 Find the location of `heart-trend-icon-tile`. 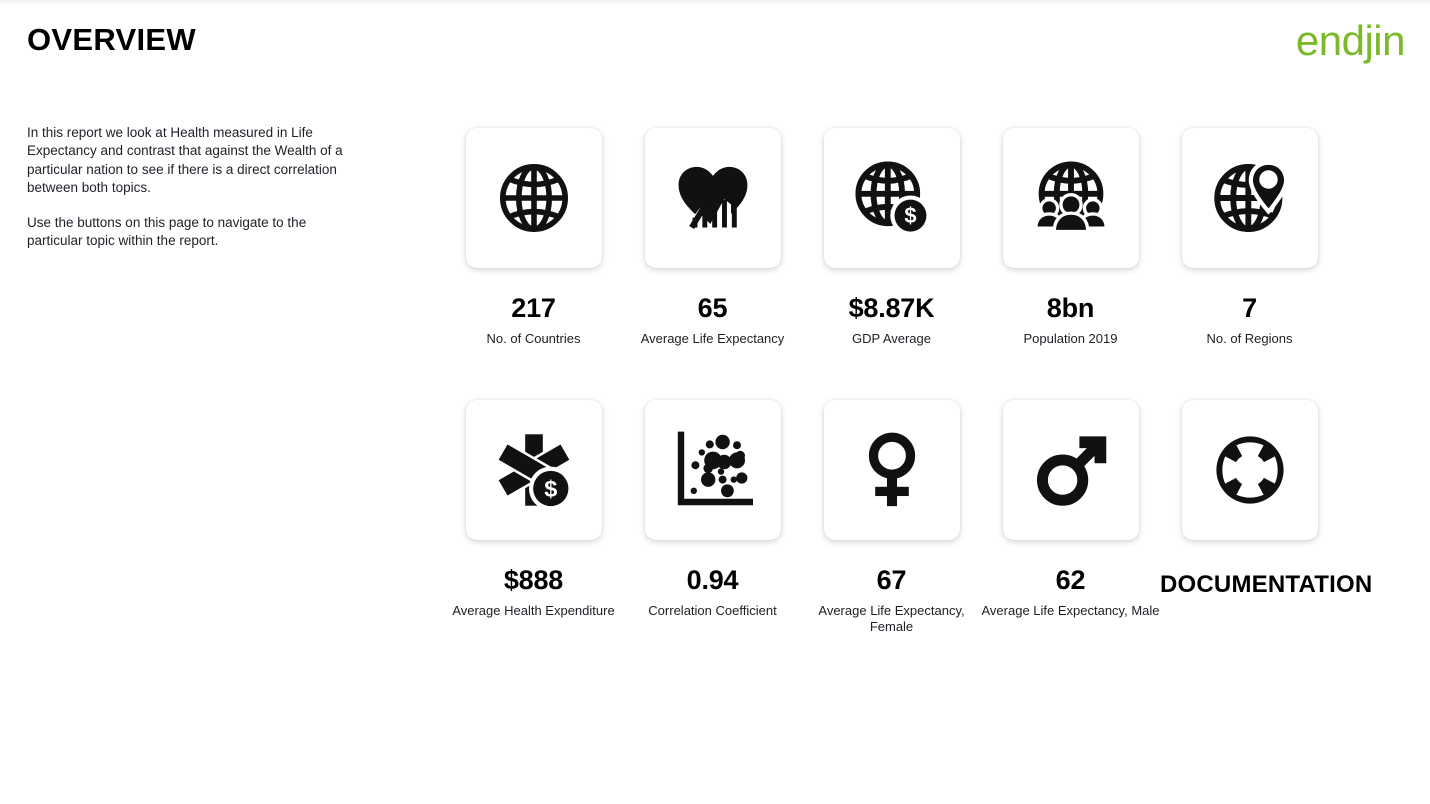

heart-trend-icon-tile is located at coordinates (712, 198).